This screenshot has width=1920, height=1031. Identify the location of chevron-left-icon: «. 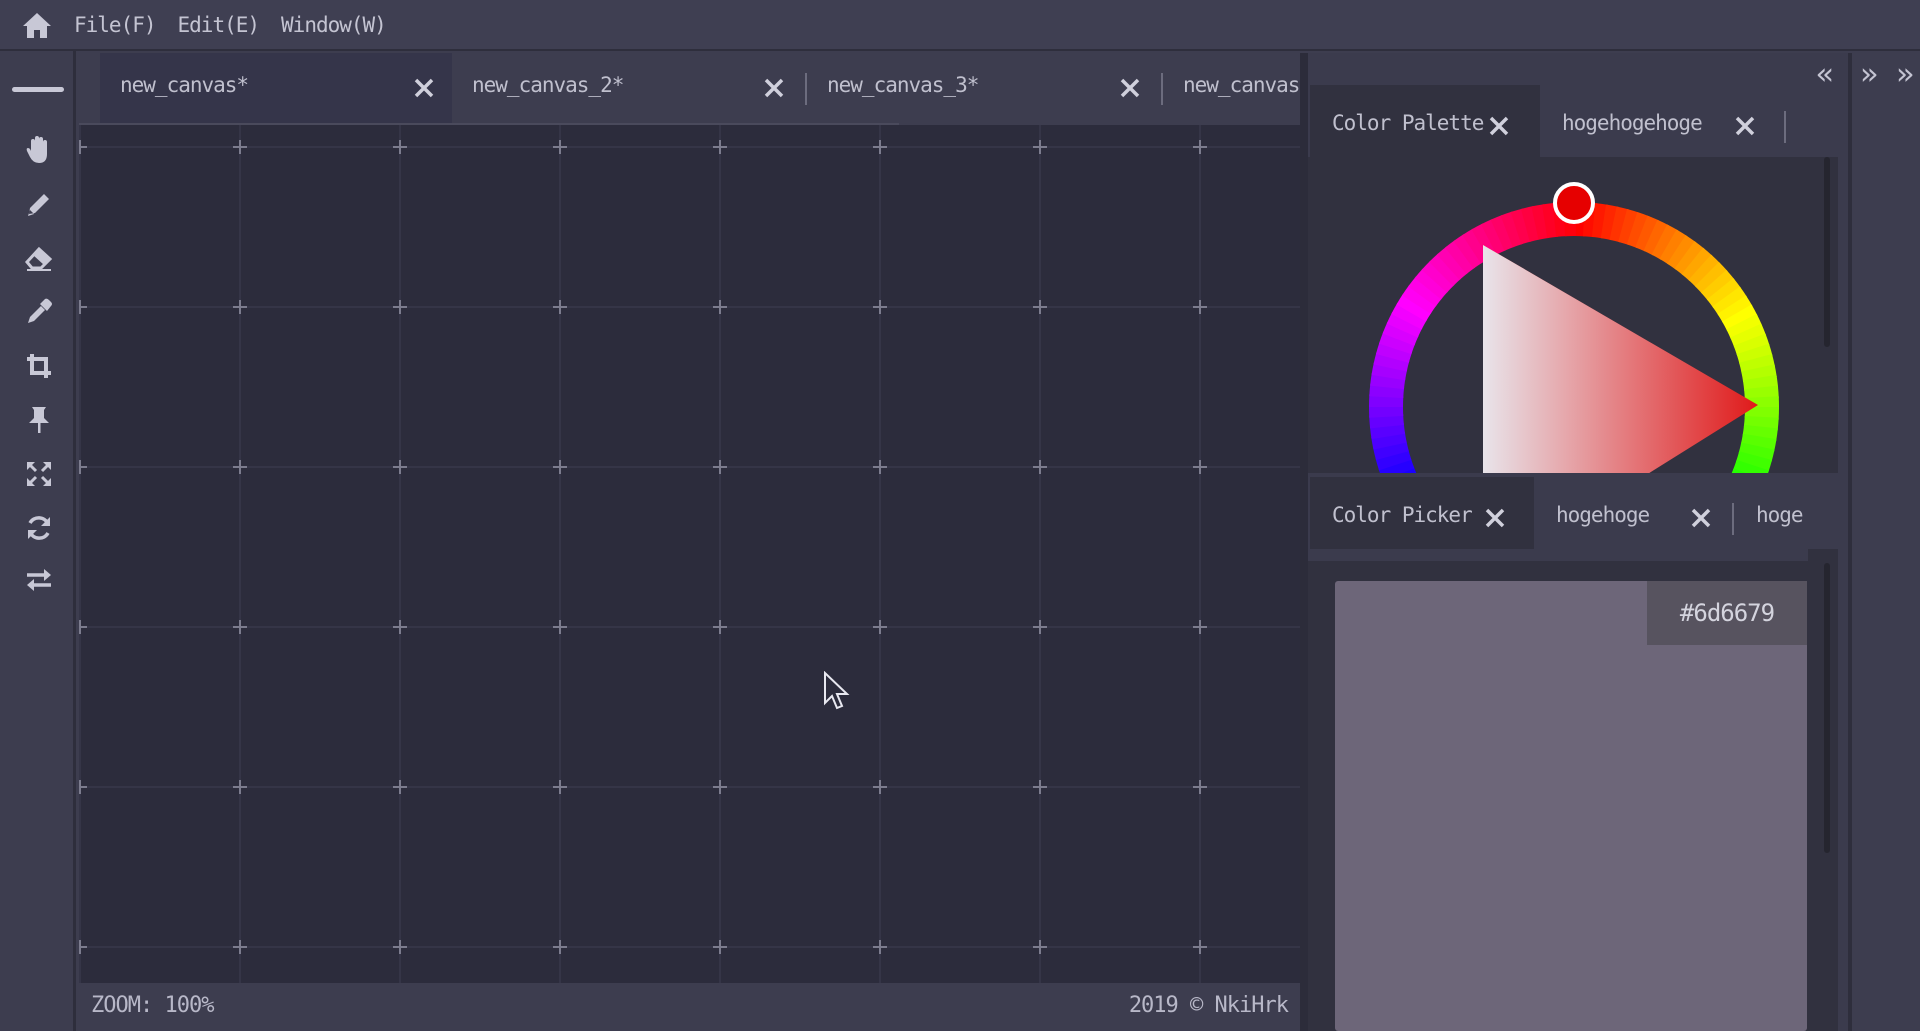
(1825, 74).